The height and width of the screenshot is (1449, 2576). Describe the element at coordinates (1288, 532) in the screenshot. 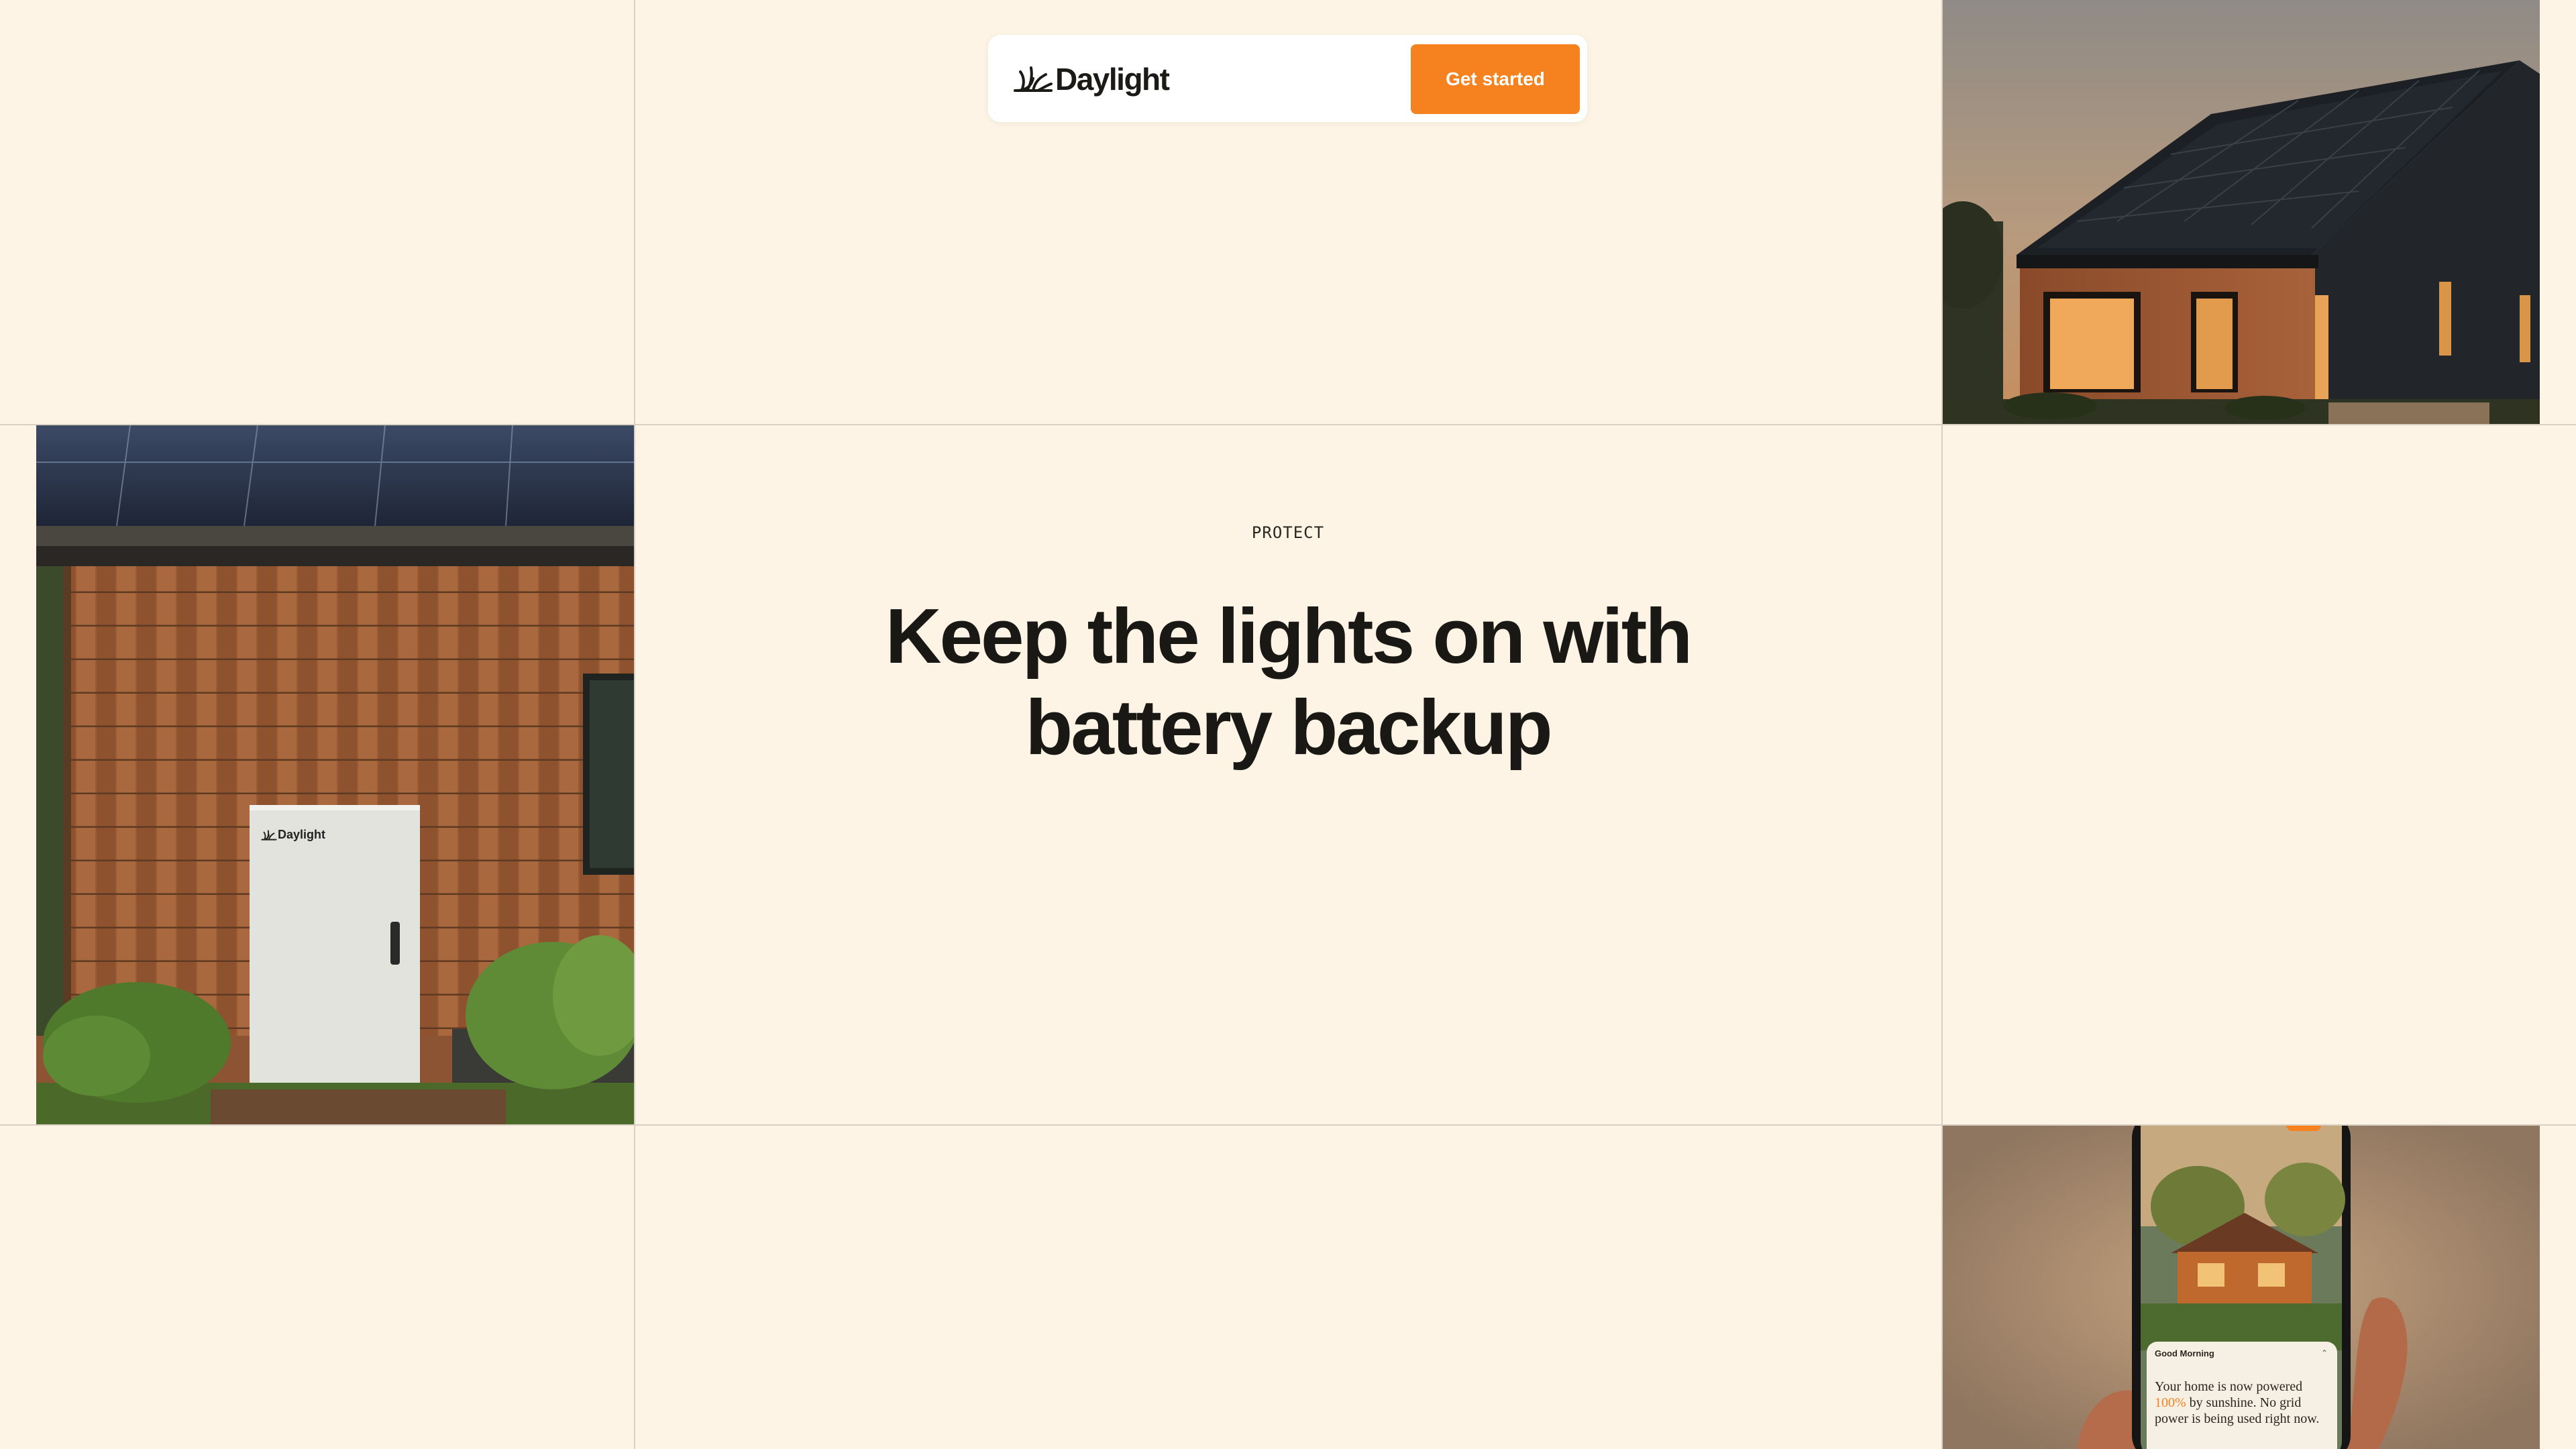

I see `section-eyebrow: PROTECT` at that location.